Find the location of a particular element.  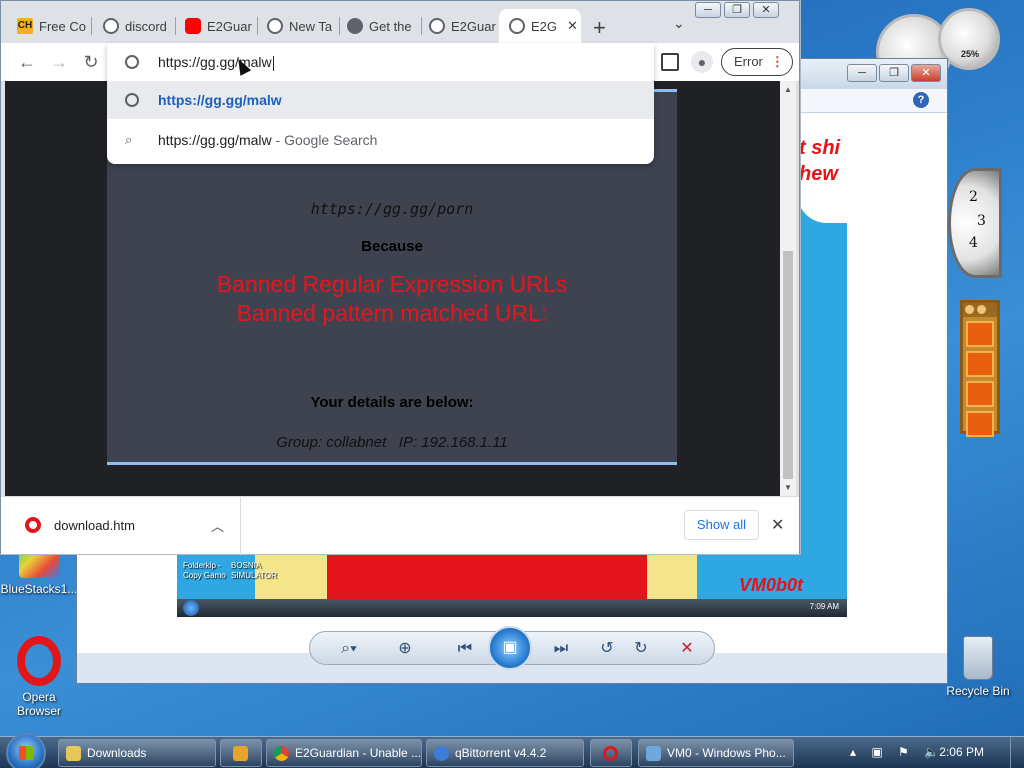

taskbar-item-label: qBittorrent v4.4.2 is located at coordinates (501, 753).